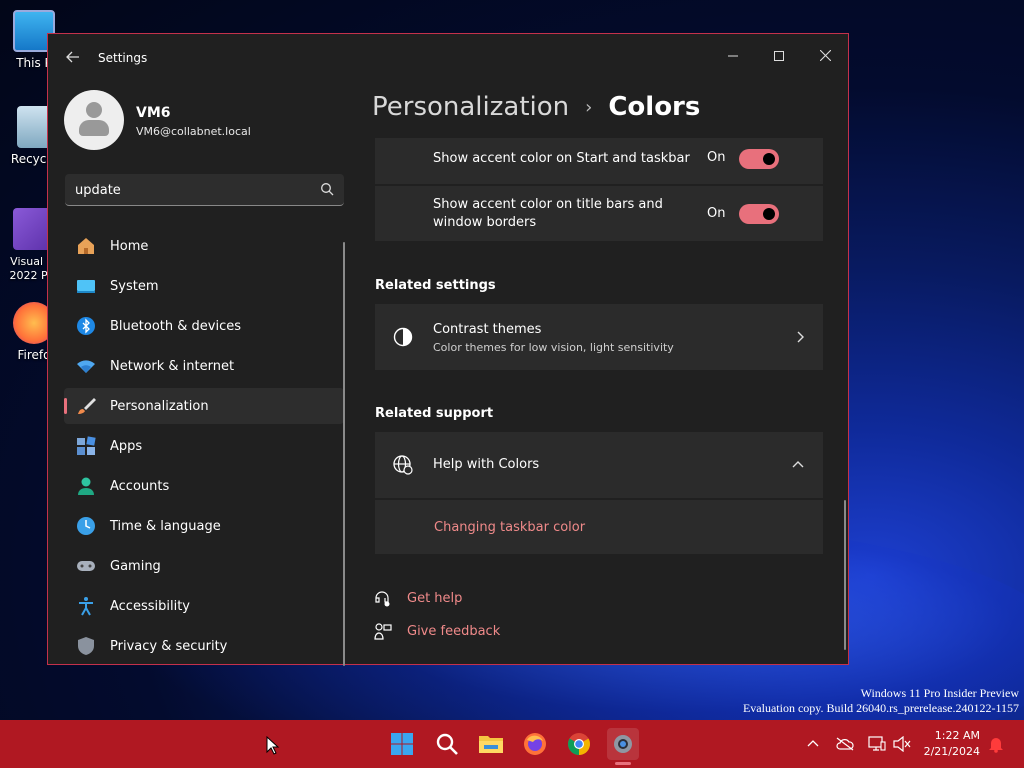 This screenshot has height=768, width=1024. What do you see at coordinates (344, 454) in the screenshot?
I see `sidebar-scrollbar` at bounding box center [344, 454].